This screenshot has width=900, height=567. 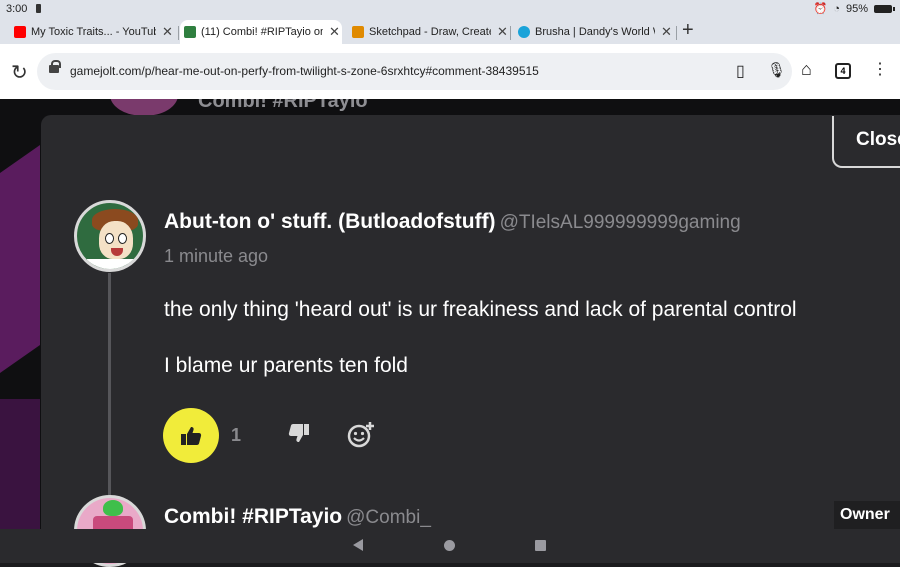 I want to click on wifi-icon: ◔, so click(x=836, y=8).